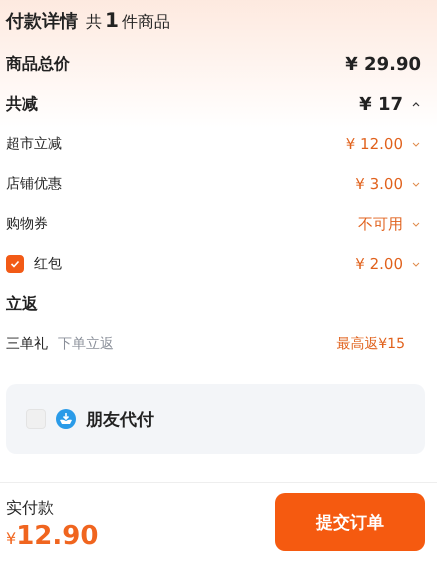 The height and width of the screenshot is (580, 437). What do you see at coordinates (52, 536) in the screenshot?
I see `pay-amount: ¥12.90` at bounding box center [52, 536].